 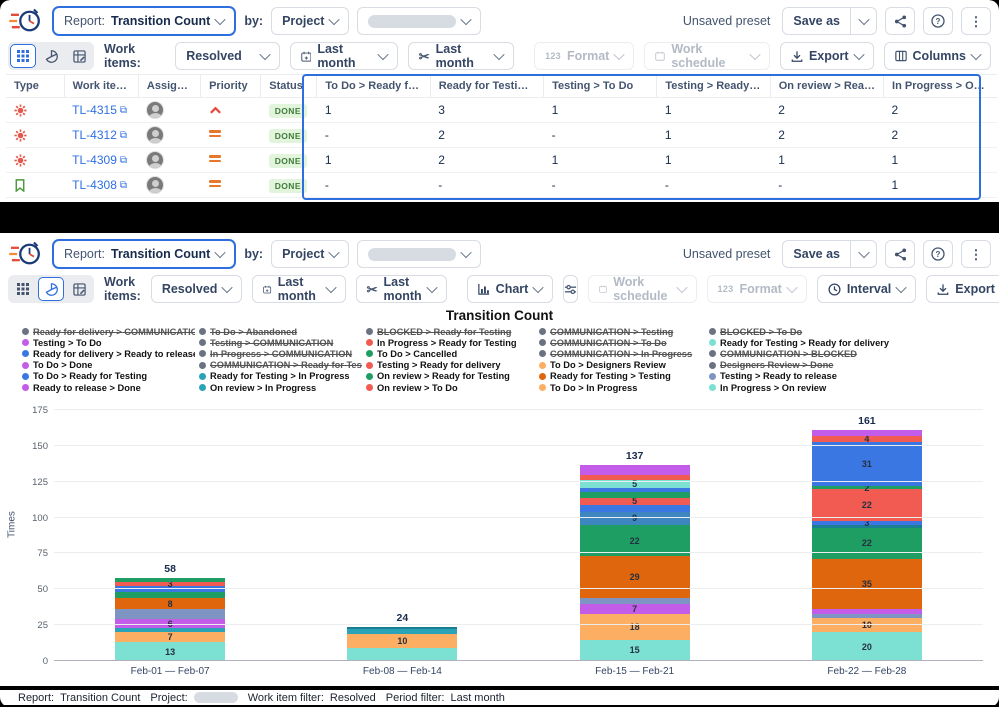 I want to click on legend-label: On review > Ready for Testing, so click(x=443, y=376).